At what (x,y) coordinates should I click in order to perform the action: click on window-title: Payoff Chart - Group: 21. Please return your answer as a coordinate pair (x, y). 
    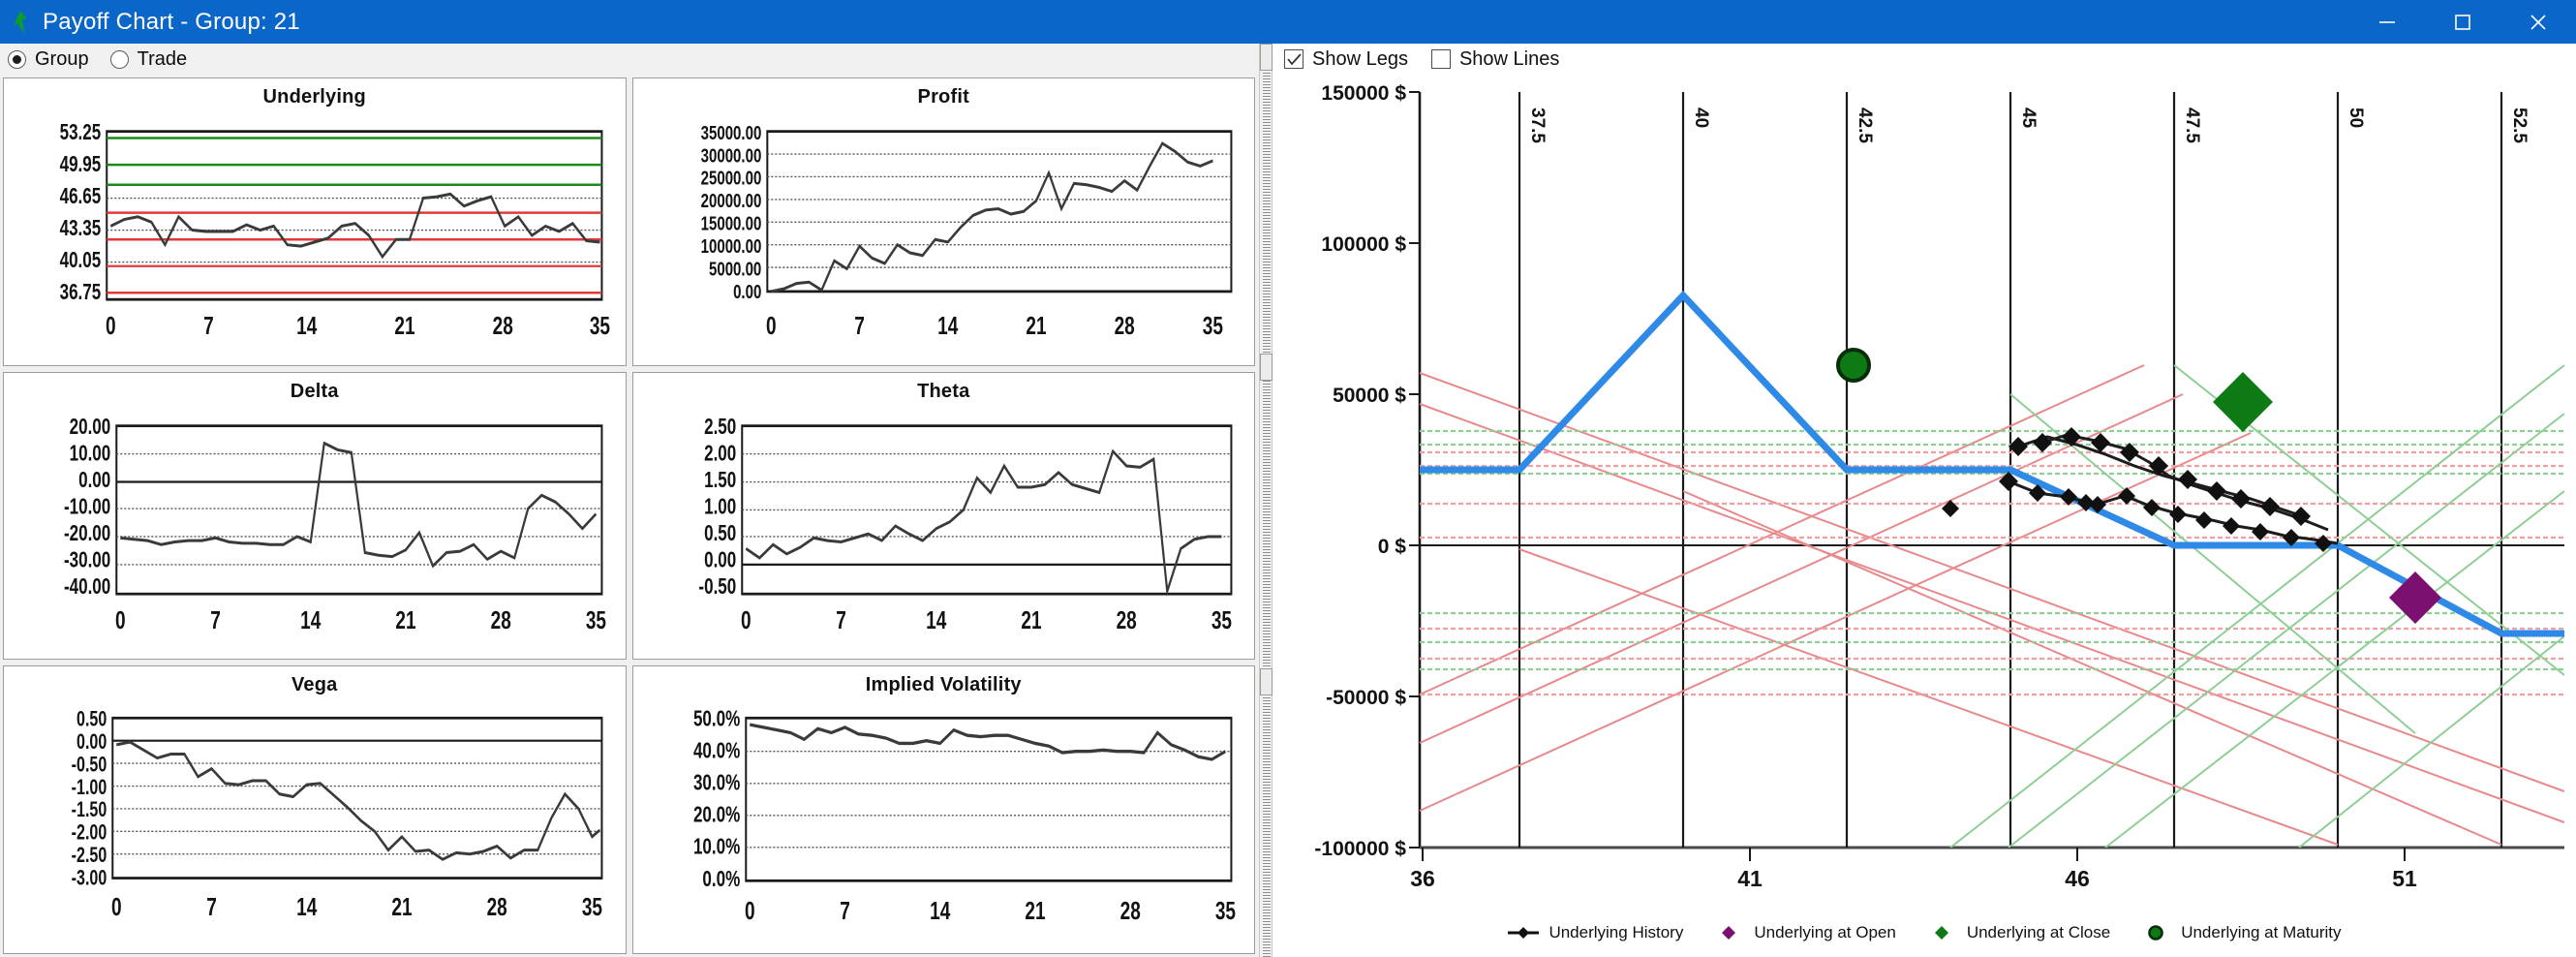
    Looking at the image, I should click on (171, 21).